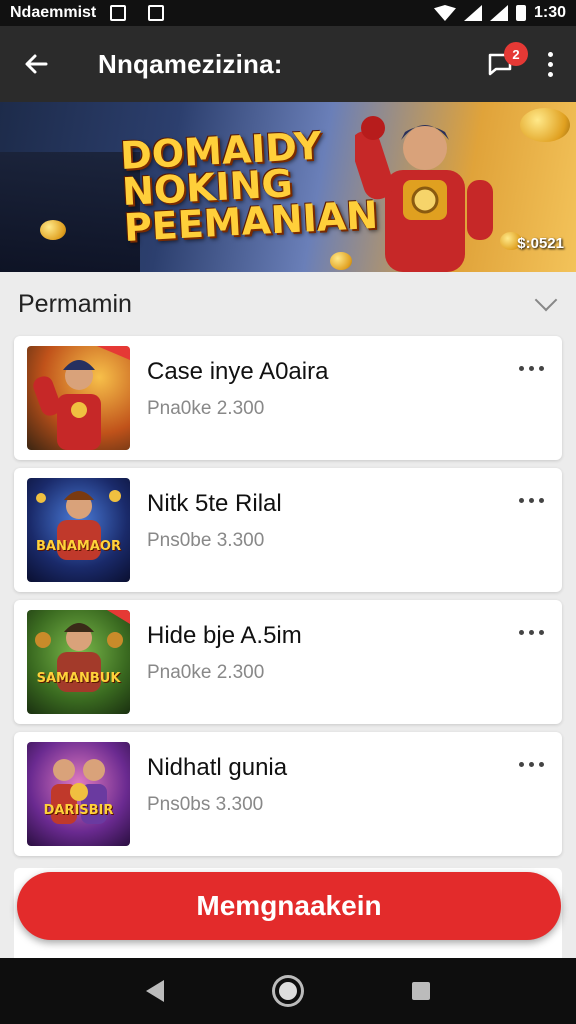 This screenshot has width=576, height=1024. What do you see at coordinates (550, 64) in the screenshot?
I see `more-vert-icon` at bounding box center [550, 64].